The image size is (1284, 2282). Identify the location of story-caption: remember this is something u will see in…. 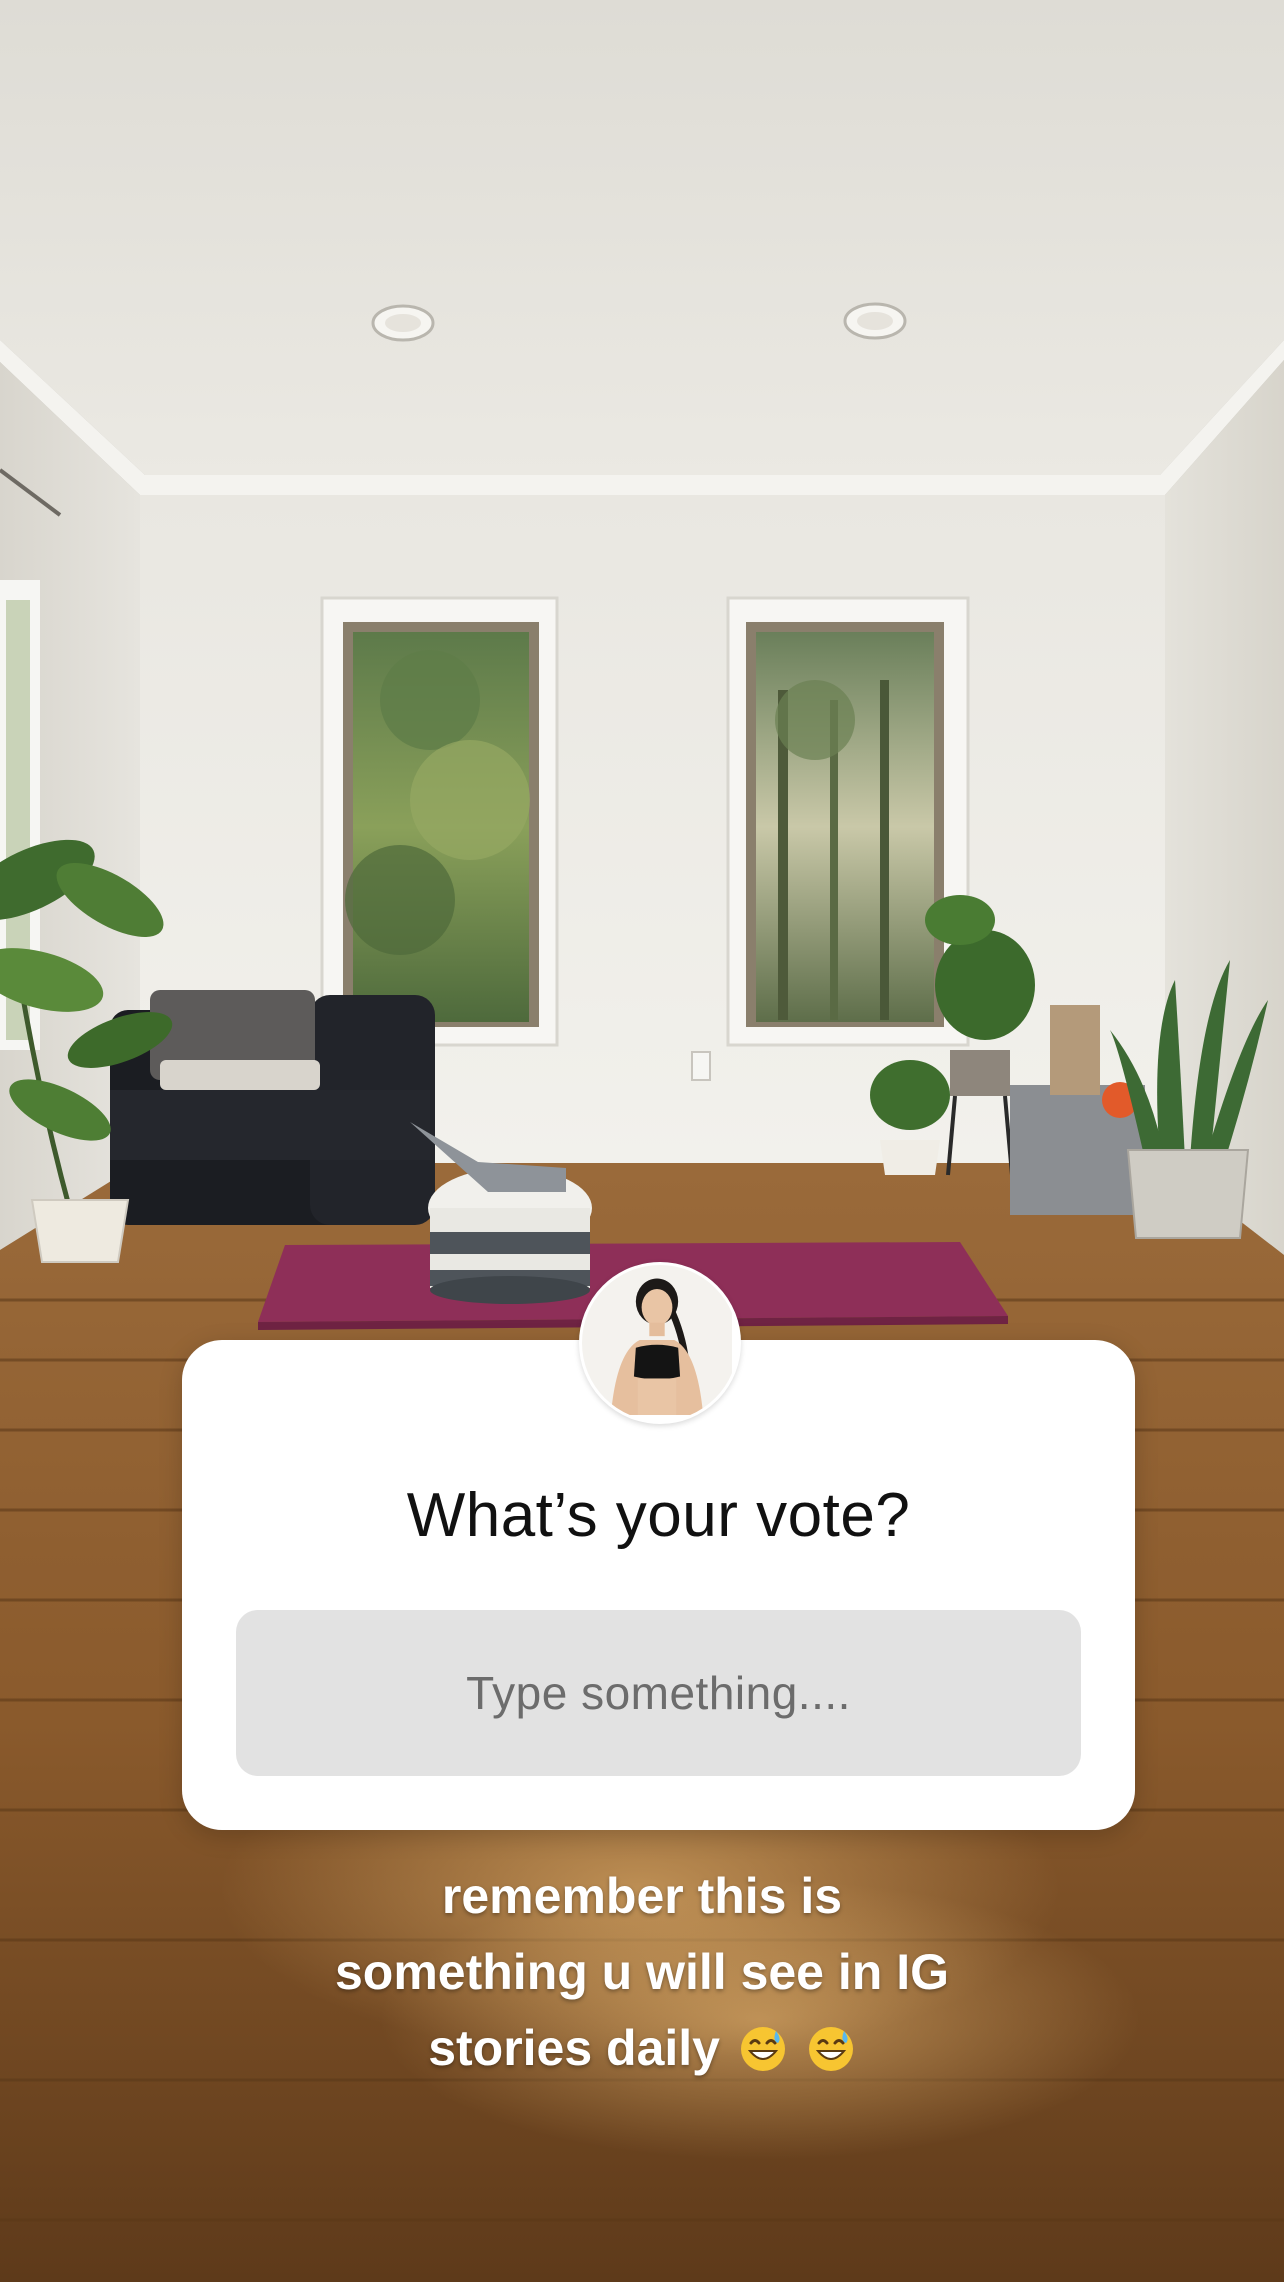
(642, 1972).